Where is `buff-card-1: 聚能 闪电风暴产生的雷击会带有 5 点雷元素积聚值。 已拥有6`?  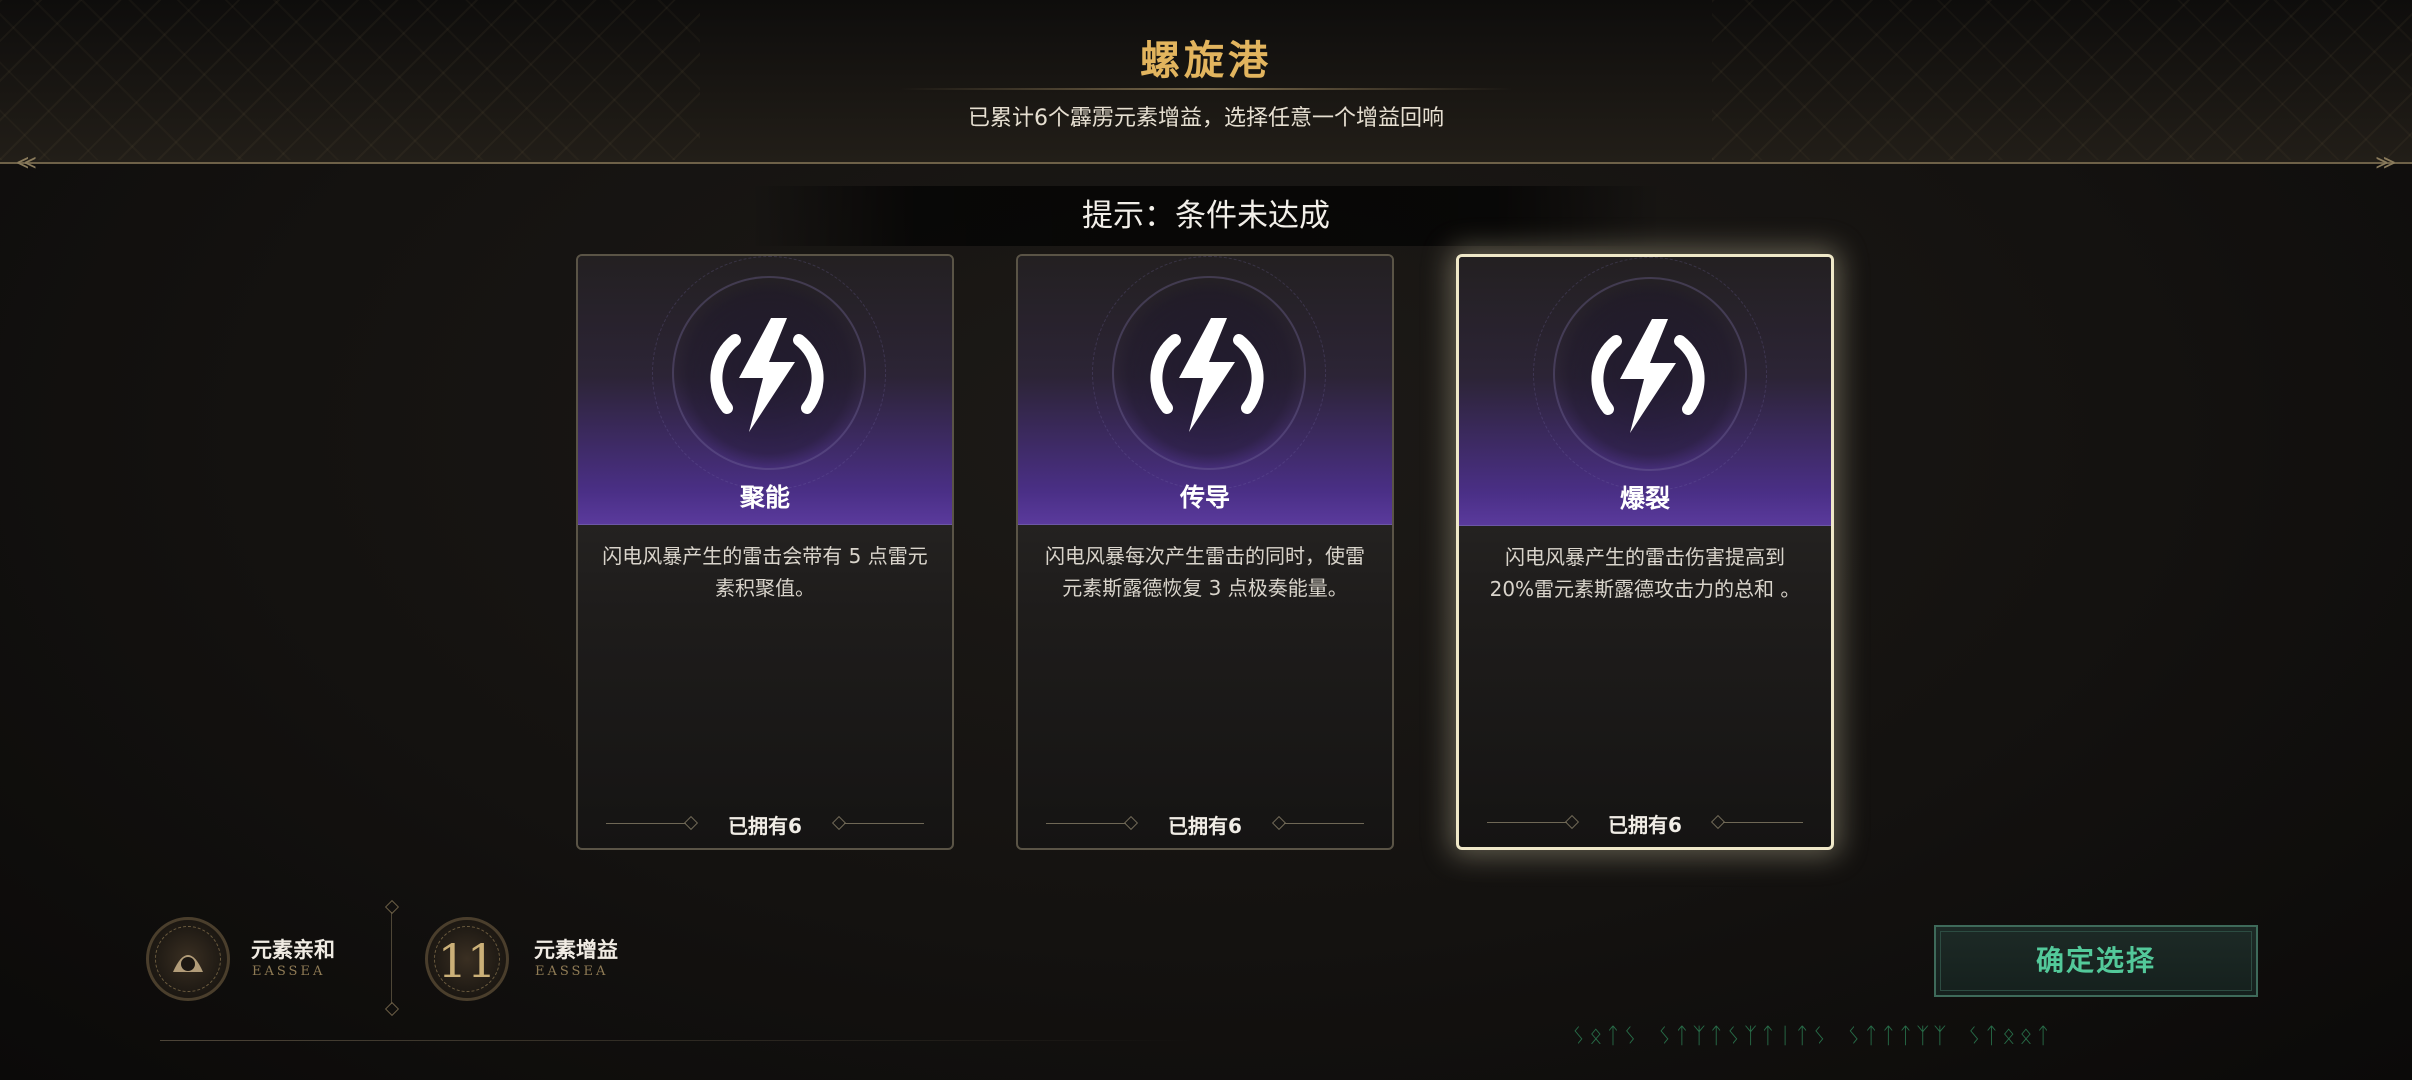
buff-card-1: 聚能 闪电风暴产生的雷击会带有 5 点雷元素积聚值。 已拥有6 is located at coordinates (765, 552).